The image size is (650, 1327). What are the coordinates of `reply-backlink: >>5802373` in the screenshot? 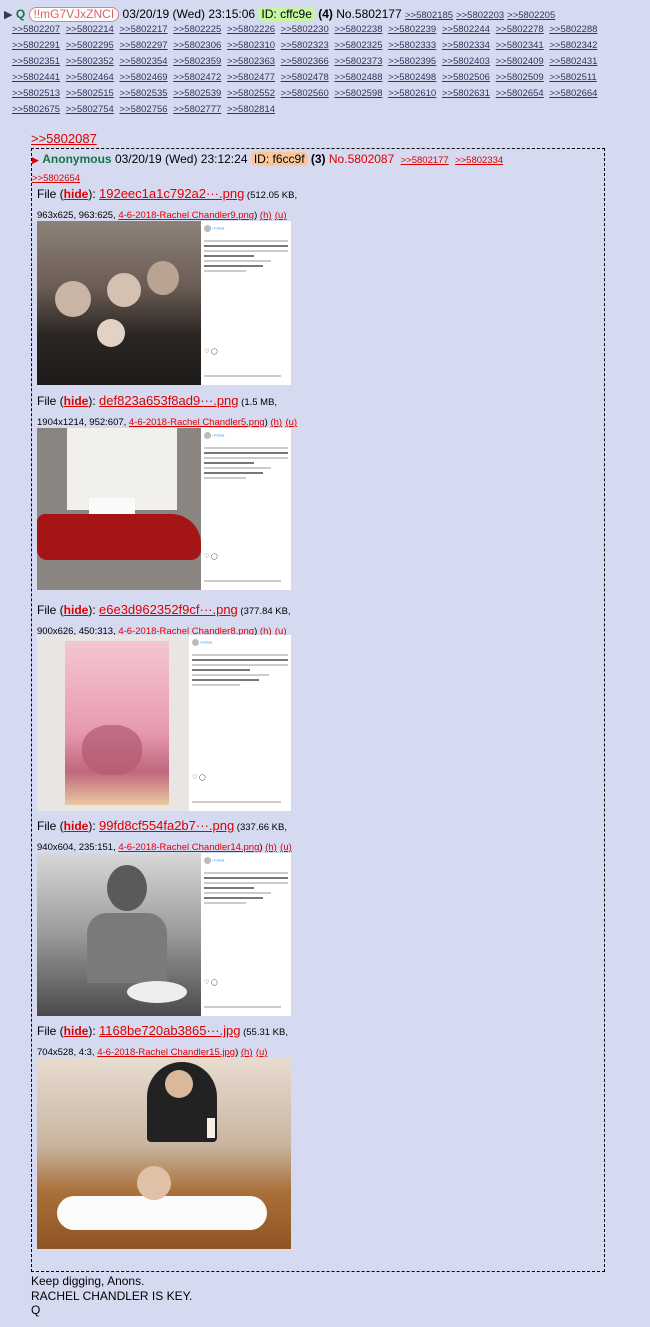 It's located at (358, 61).